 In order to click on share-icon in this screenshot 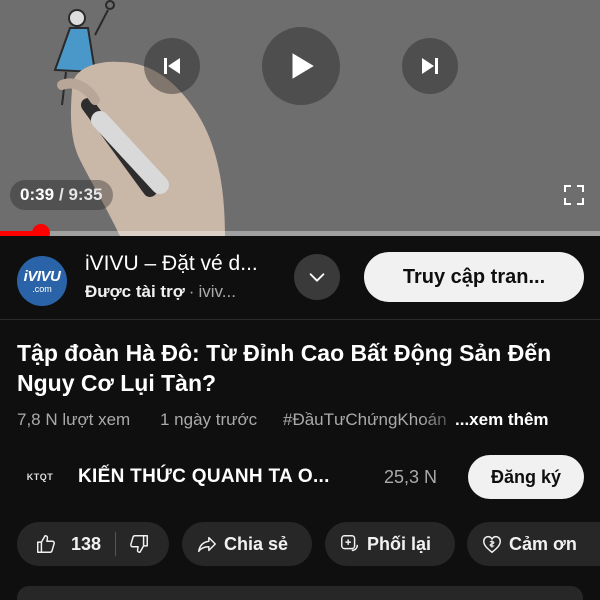, I will do `click(207, 544)`.